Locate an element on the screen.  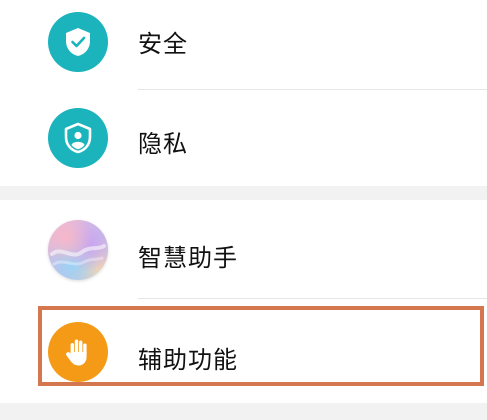
hand-icon is located at coordinates (78, 352).